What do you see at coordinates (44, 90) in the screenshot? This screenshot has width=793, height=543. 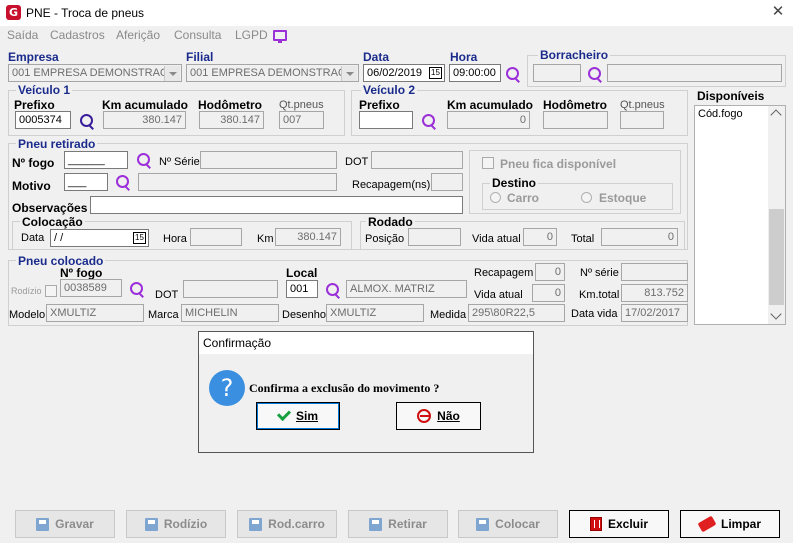 I see `veiculo1-title: Veículo 1` at bounding box center [44, 90].